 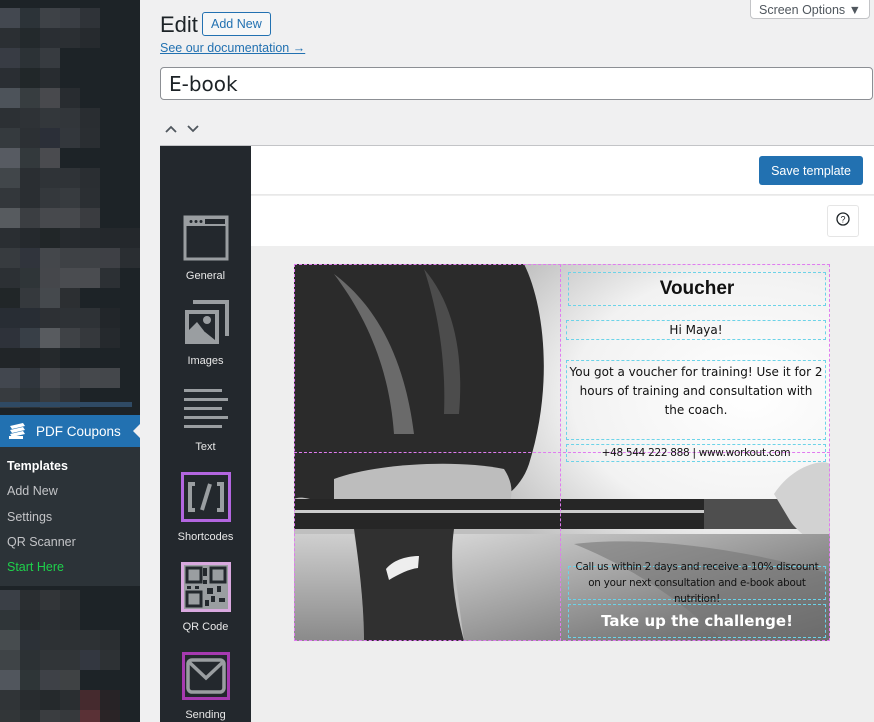 I want to click on sidebar-item-pdf-coupons: PDF Coupons, so click(x=70, y=431).